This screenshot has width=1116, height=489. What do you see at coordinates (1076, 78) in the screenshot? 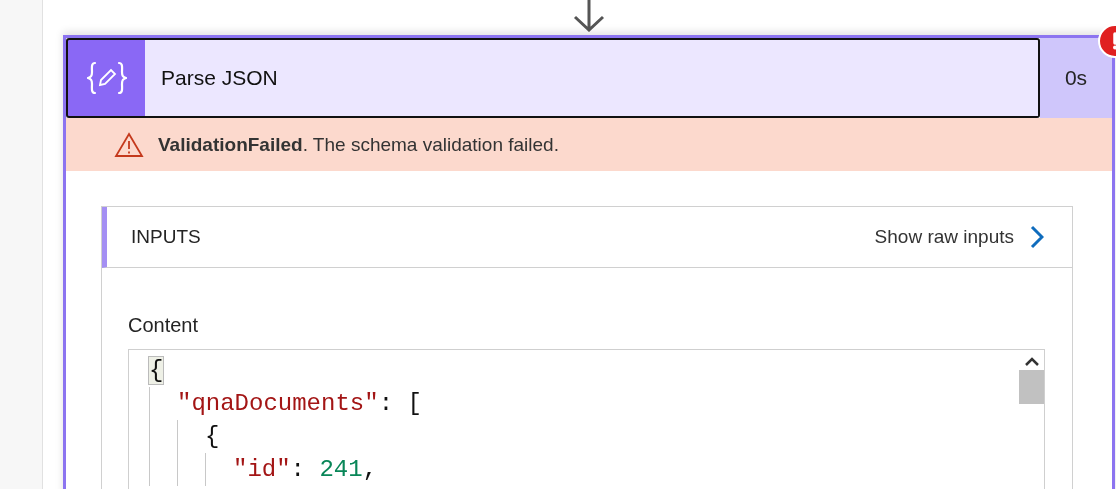
I see `duration-label: 0s` at bounding box center [1076, 78].